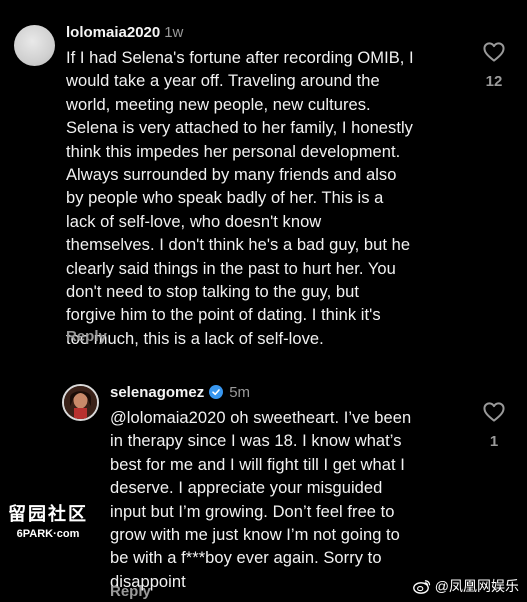  Describe the element at coordinates (476, 586) in the screenshot. I see `watermark-text: @凤凰网娱乐` at that location.